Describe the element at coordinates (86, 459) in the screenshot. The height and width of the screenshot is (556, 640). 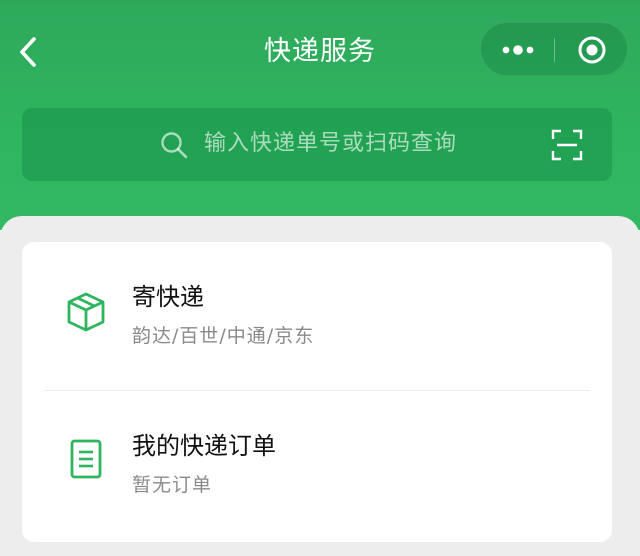
I see `order-document-icon` at that location.